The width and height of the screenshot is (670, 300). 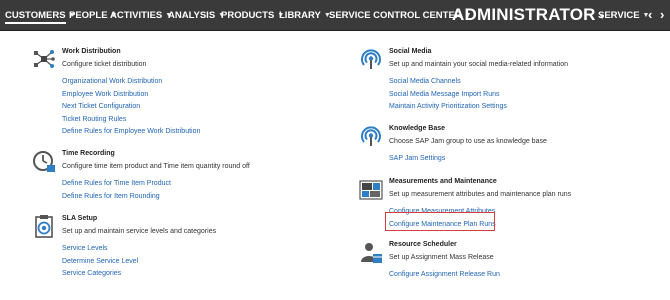 What do you see at coordinates (207, 184) in the screenshot?
I see `link-define-rules-time-item-product: Define Rules for Time Item Product` at bounding box center [207, 184].